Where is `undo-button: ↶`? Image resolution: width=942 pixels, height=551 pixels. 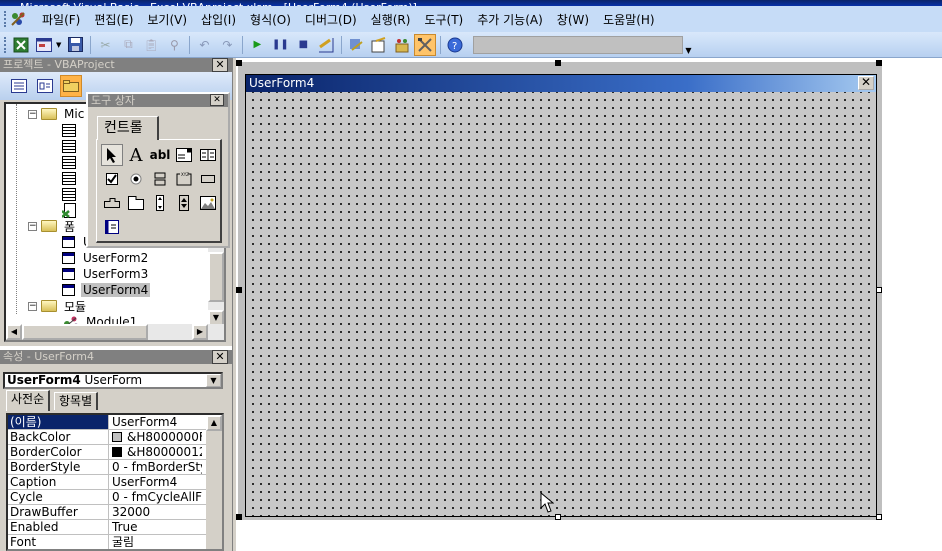 undo-button: ↶ is located at coordinates (204, 45).